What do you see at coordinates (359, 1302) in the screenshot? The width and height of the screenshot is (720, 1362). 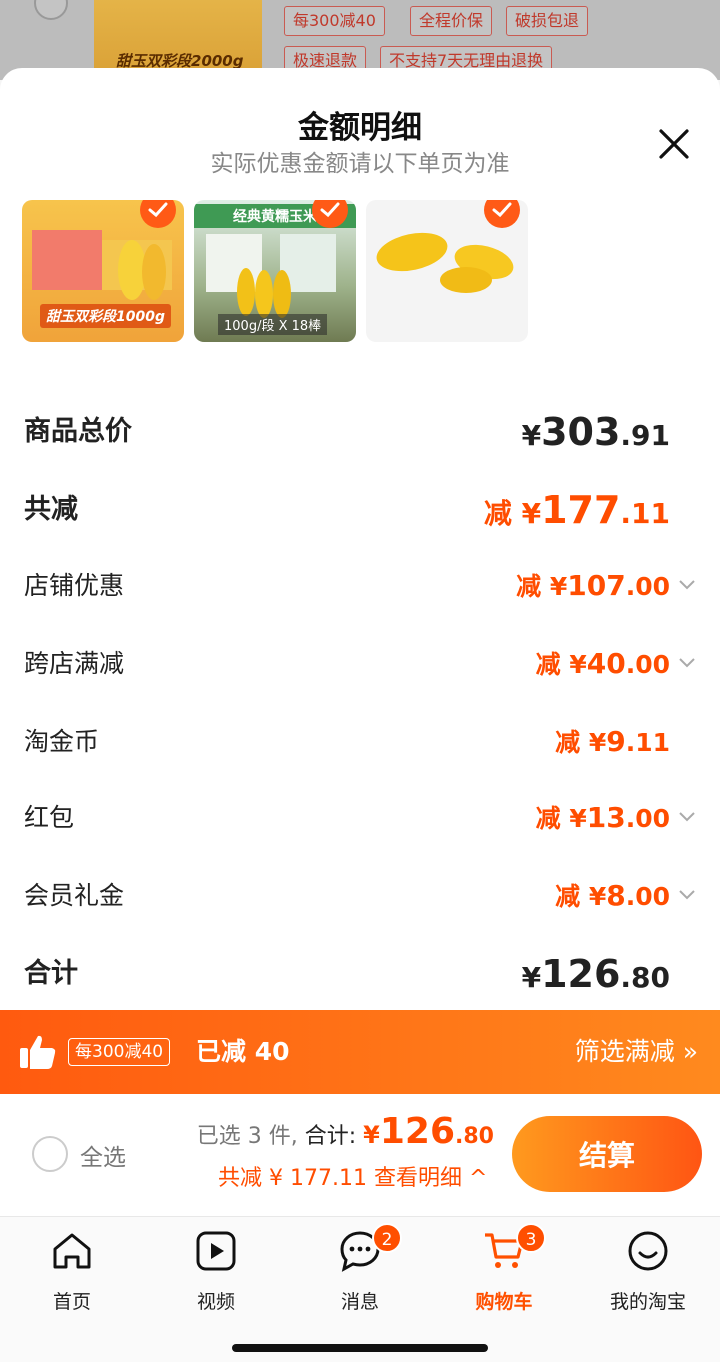 I see `tab-label: 消息` at bounding box center [359, 1302].